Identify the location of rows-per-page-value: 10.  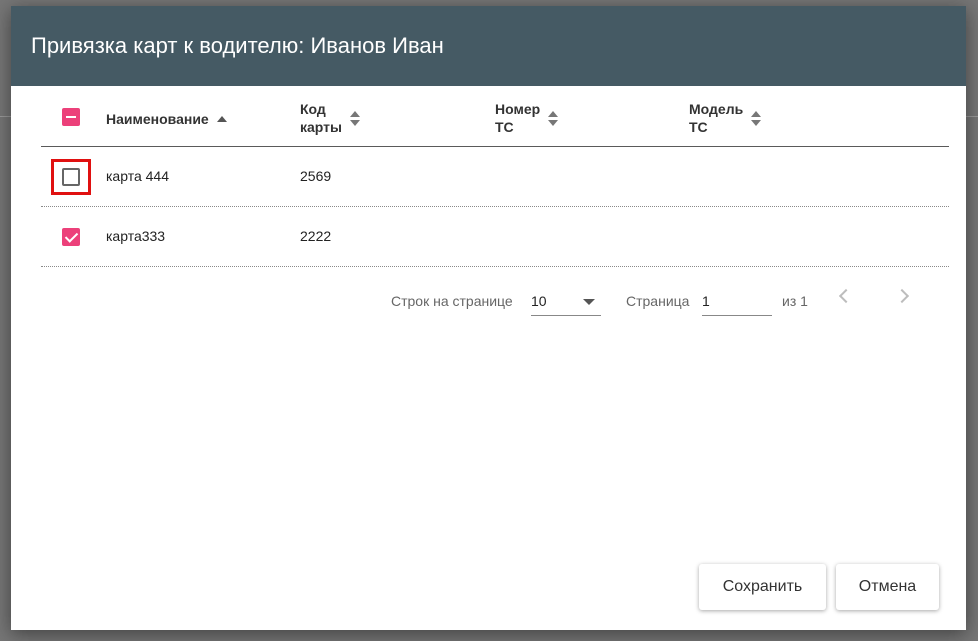
(539, 301).